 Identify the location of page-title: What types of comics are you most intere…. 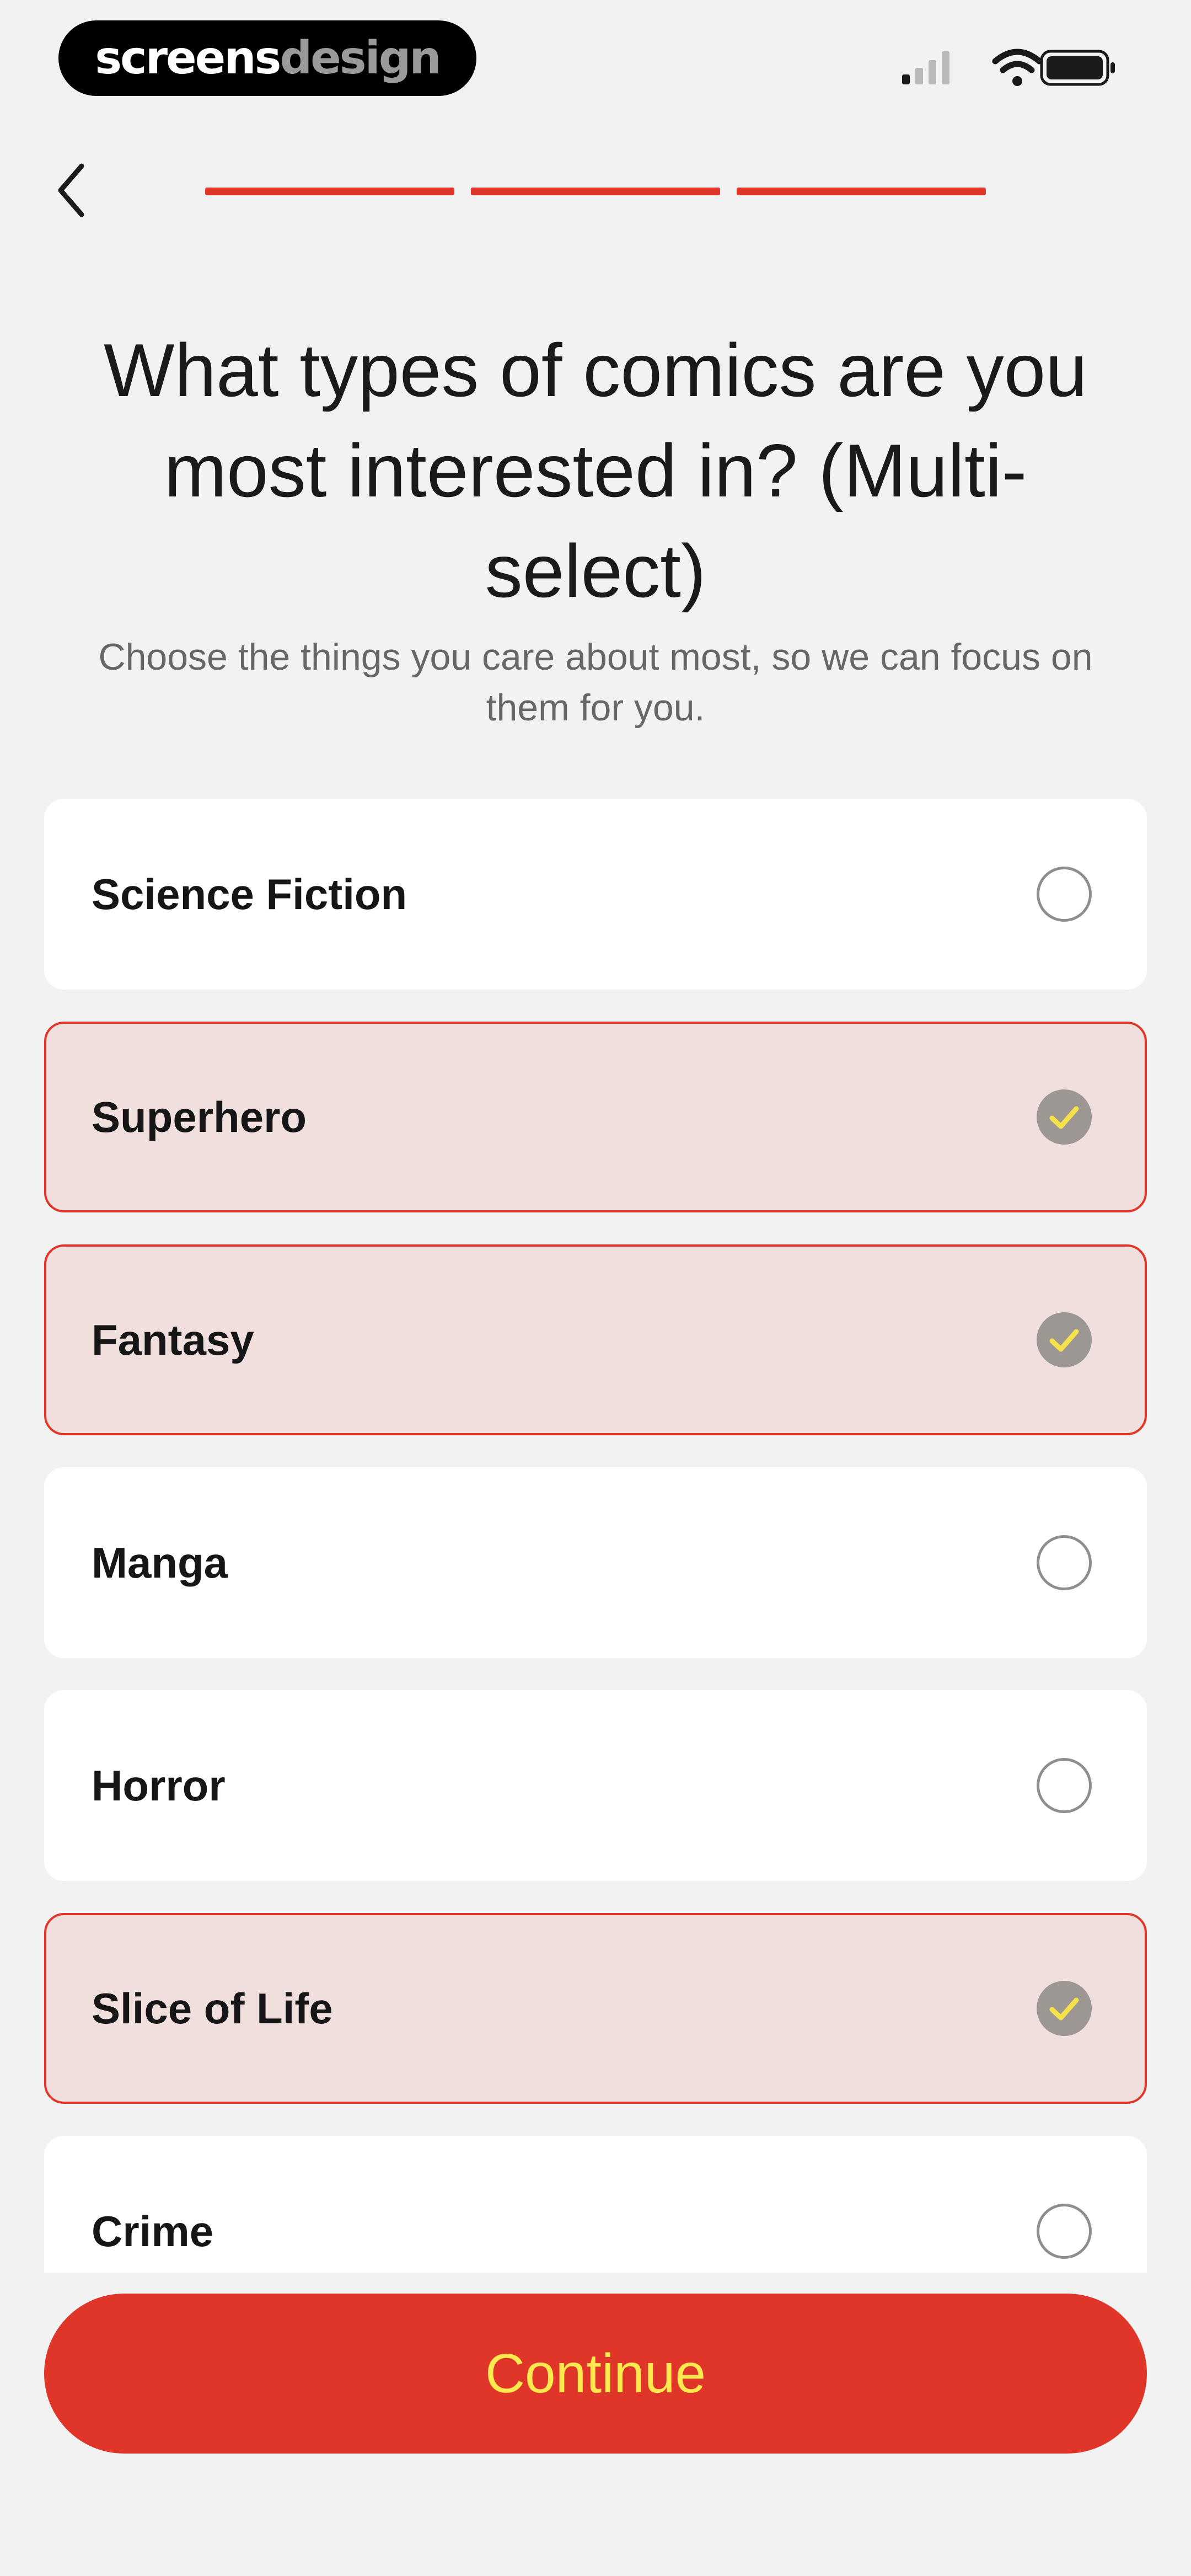
(595, 470).